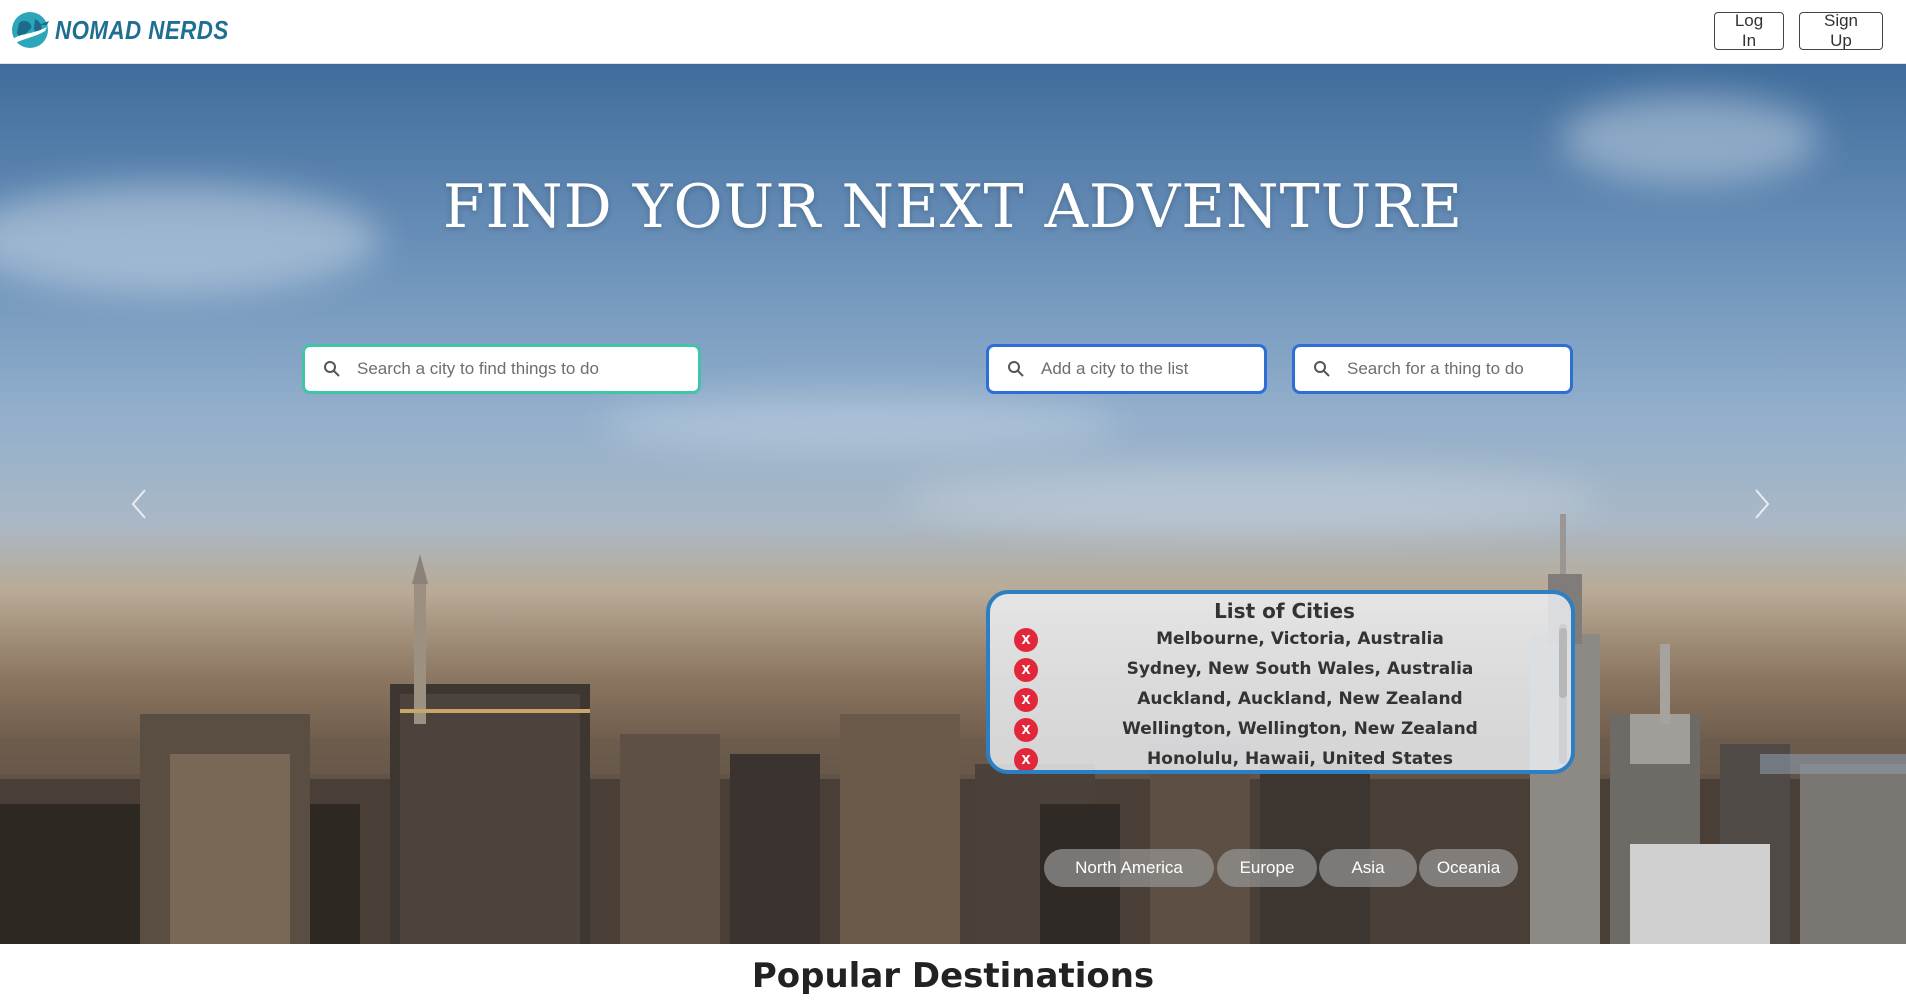  What do you see at coordinates (140, 504) in the screenshot?
I see `carousel-prev-icon` at bounding box center [140, 504].